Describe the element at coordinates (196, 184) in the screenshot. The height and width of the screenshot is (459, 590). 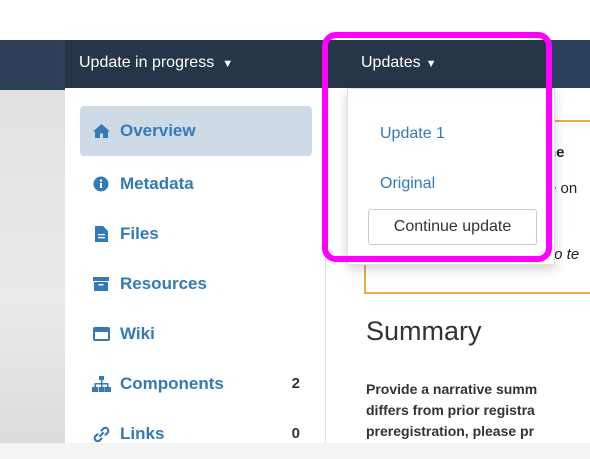
I see `sidebar-item-metadata: Metadata` at that location.